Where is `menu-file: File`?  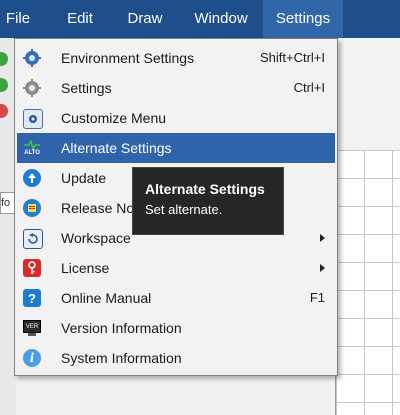 menu-file: File is located at coordinates (18, 19).